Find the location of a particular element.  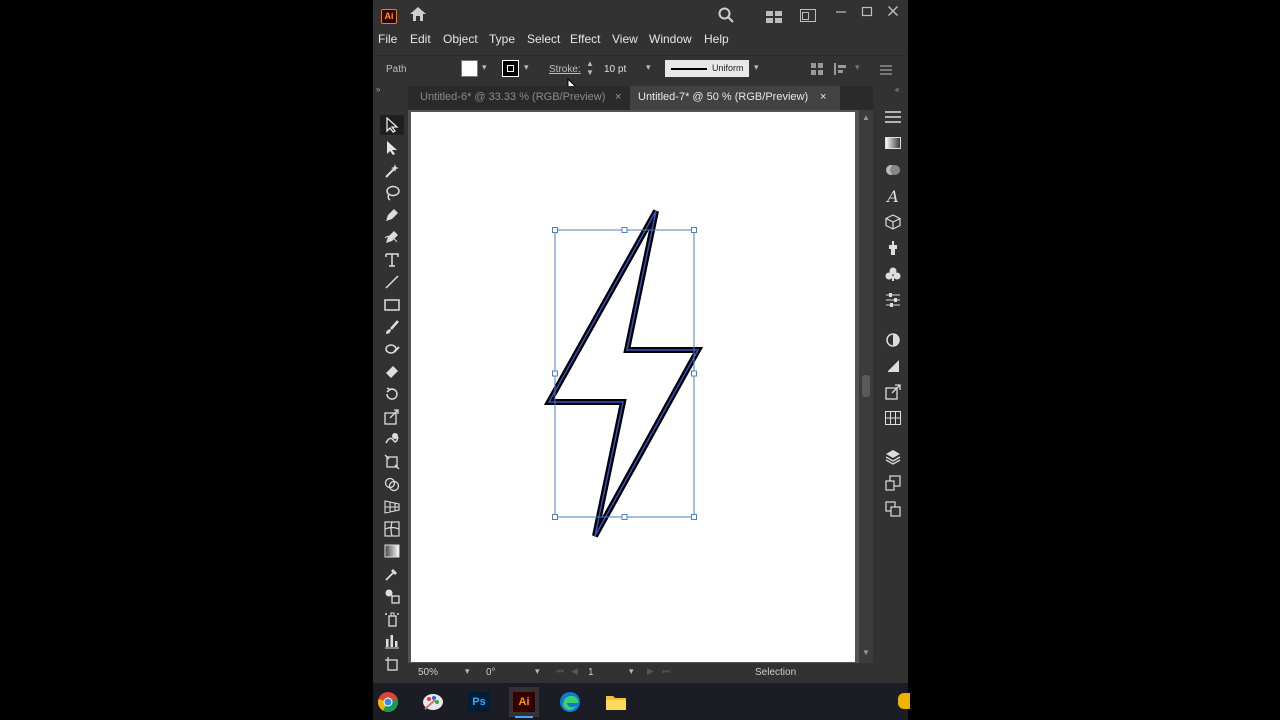

artboard-dropdown-icon: ▾ is located at coordinates (631, 671).